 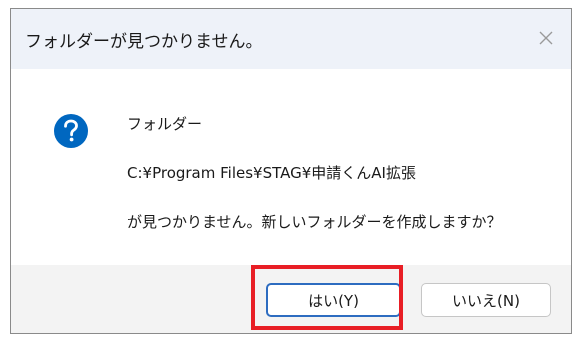 I want to click on close-icon, so click(x=546, y=38).